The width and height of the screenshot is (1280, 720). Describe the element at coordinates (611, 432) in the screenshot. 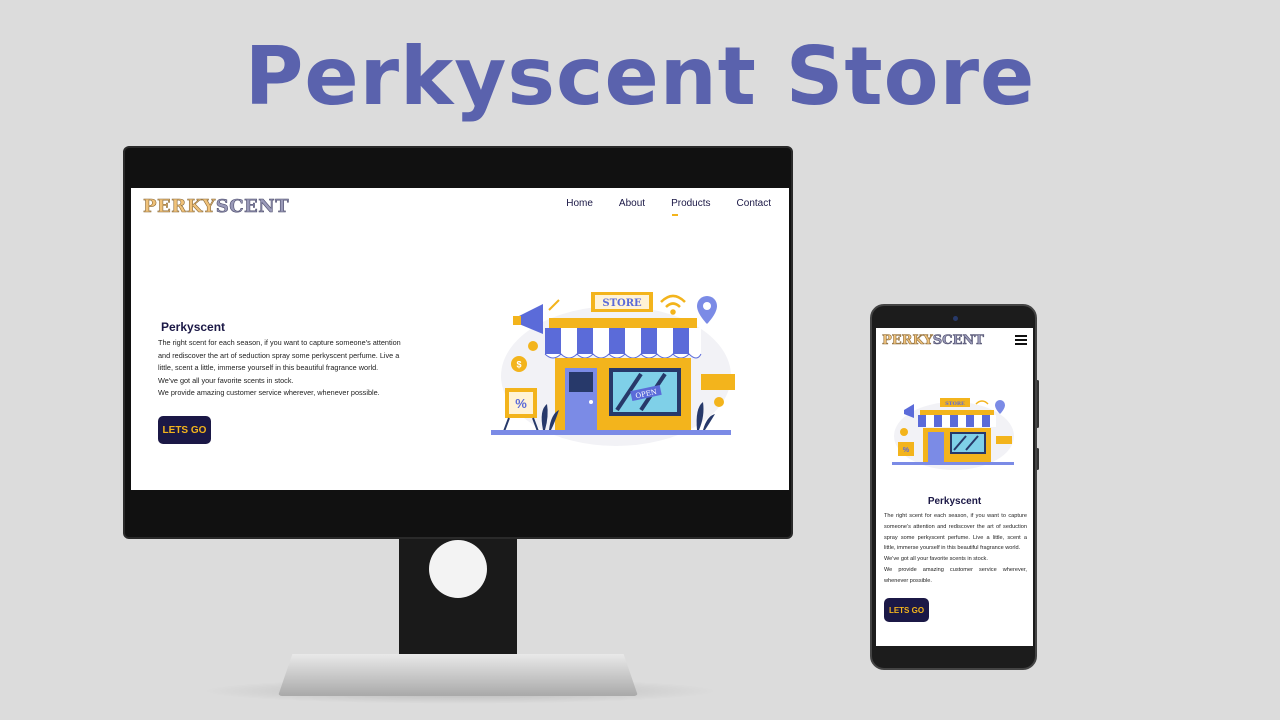

I see `ground` at that location.